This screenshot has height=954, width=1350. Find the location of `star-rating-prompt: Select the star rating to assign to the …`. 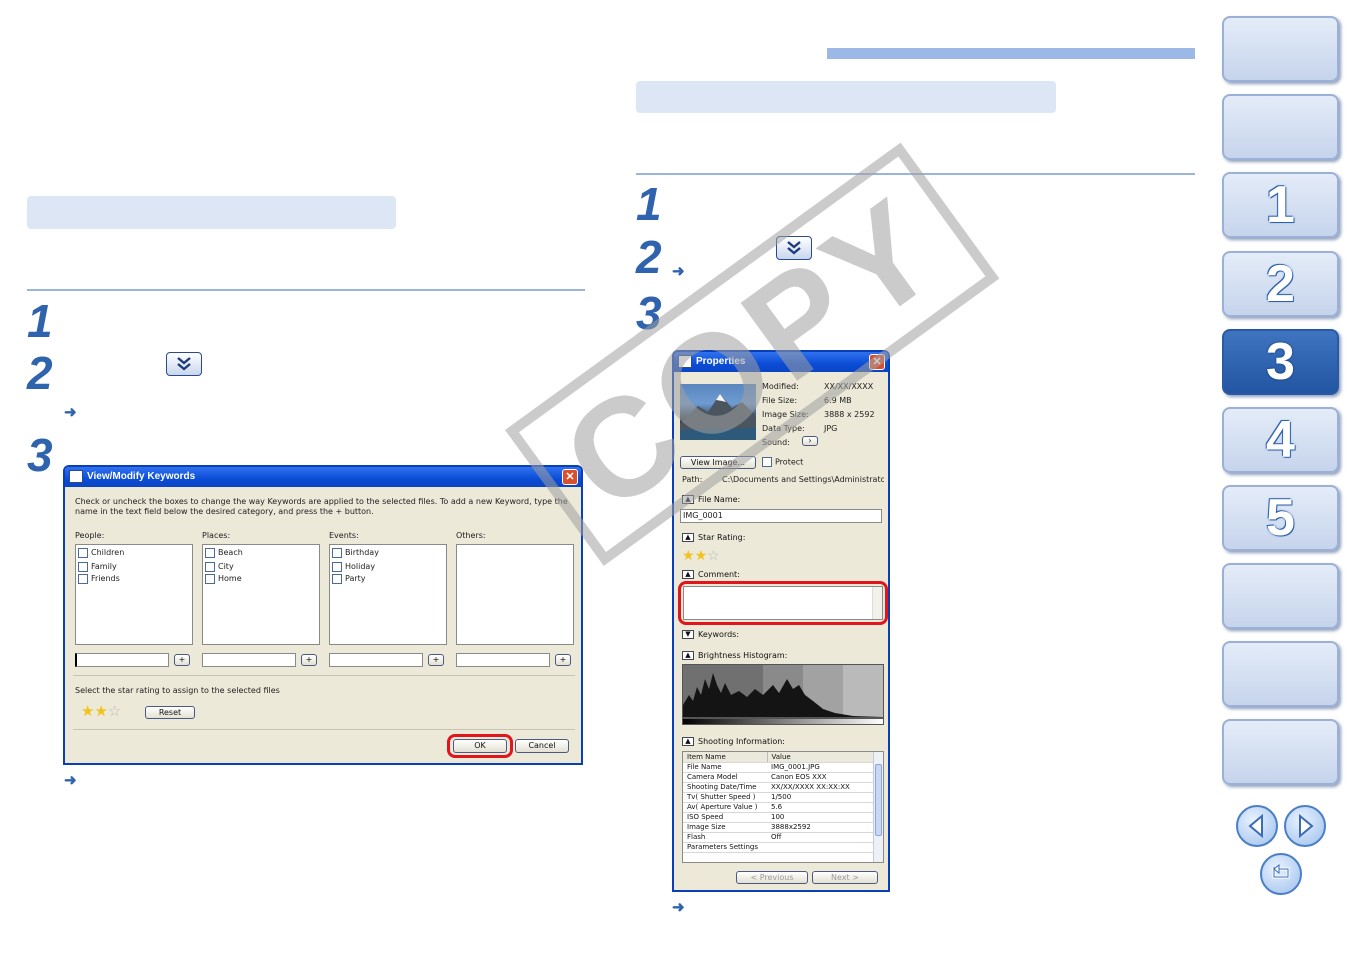

star-rating-prompt: Select the star rating to assign to the … is located at coordinates (177, 690).